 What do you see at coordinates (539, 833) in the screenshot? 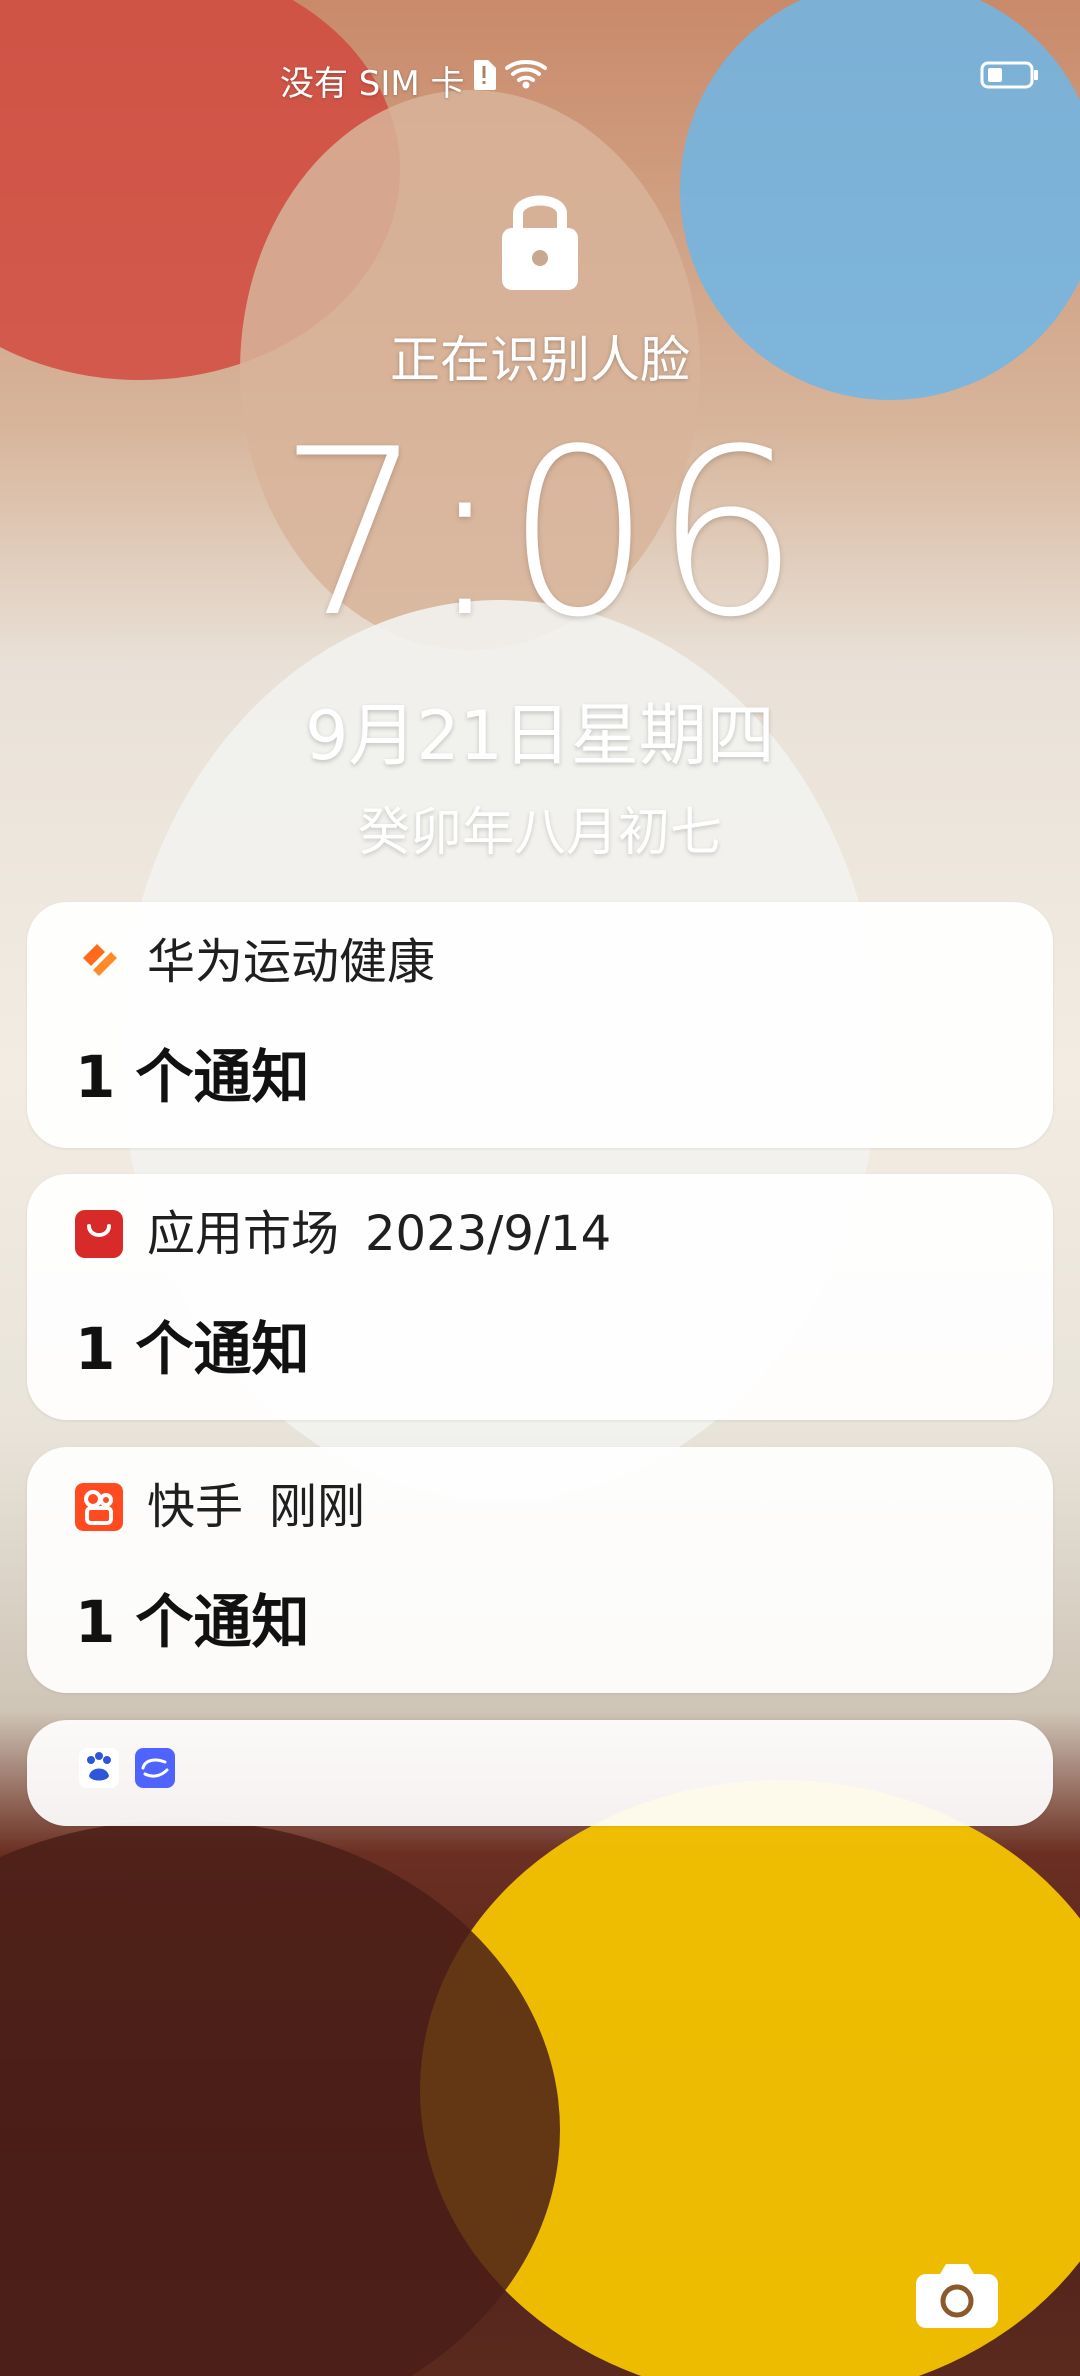
I see `lunar-date: 癸卯年八月初七` at bounding box center [539, 833].